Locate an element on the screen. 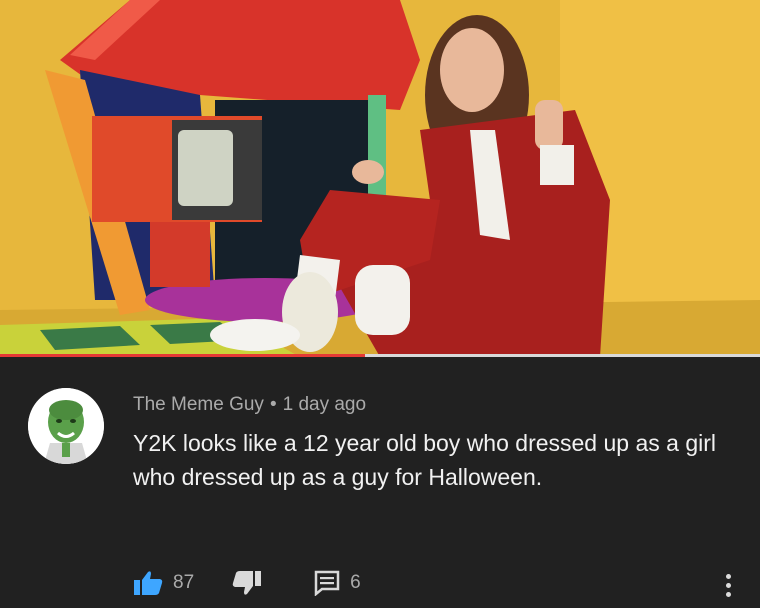  like-button: 87 is located at coordinates (163, 583).